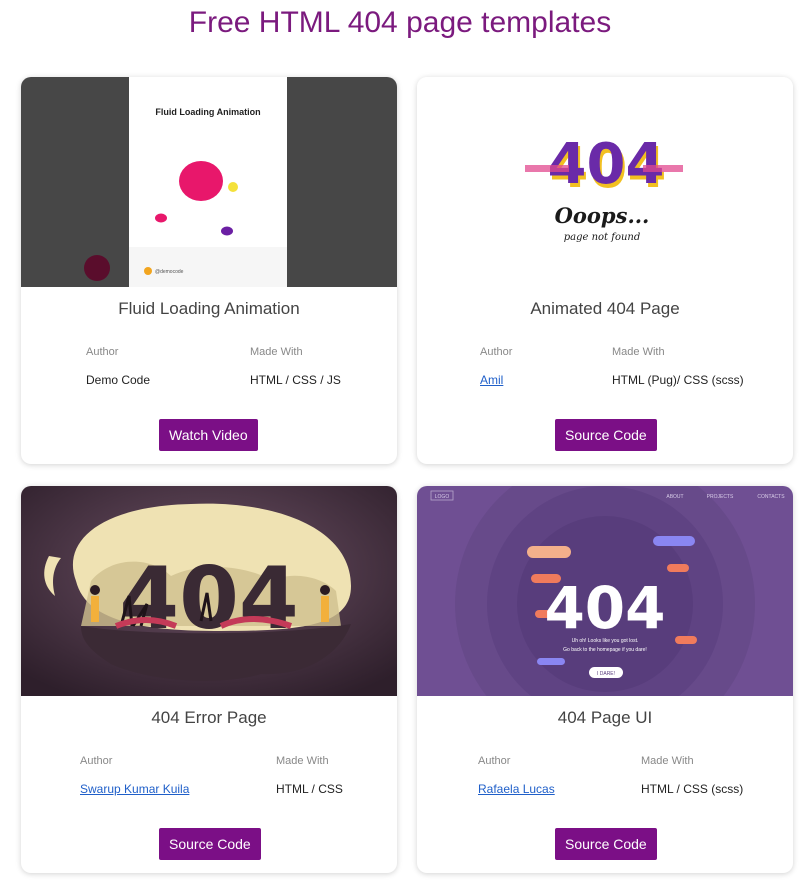 This screenshot has width=800, height=885. What do you see at coordinates (209, 308) in the screenshot?
I see `card-title: Fluid Loading Animation` at bounding box center [209, 308].